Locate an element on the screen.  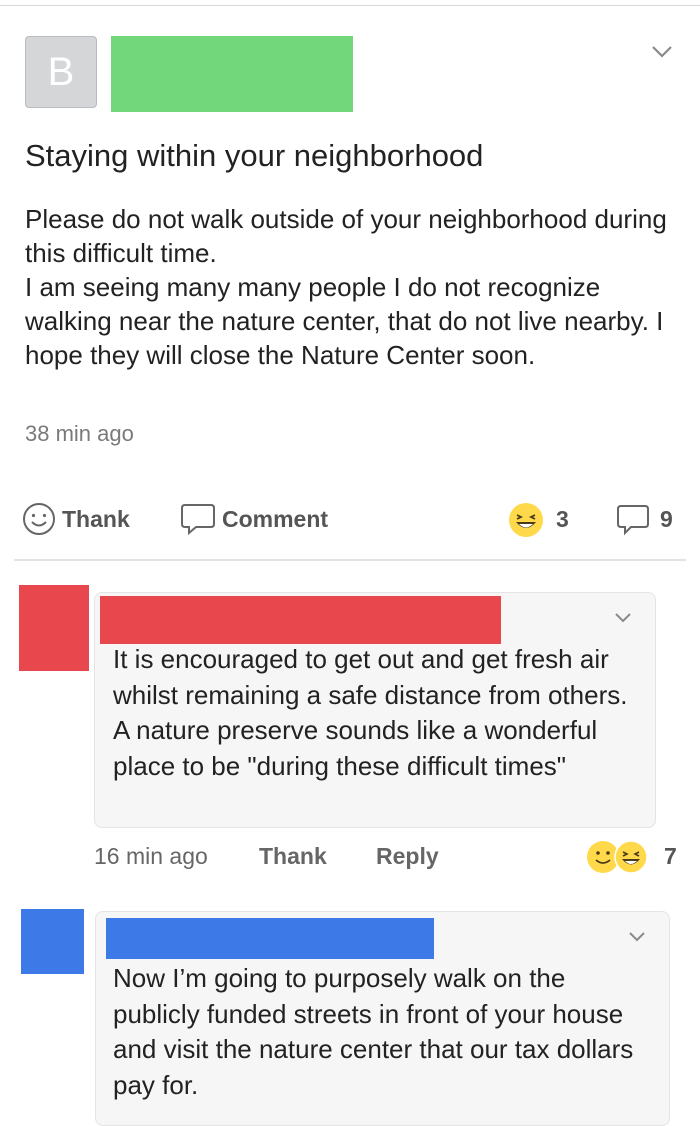
laugh-emoji-icon is located at coordinates (526, 520).